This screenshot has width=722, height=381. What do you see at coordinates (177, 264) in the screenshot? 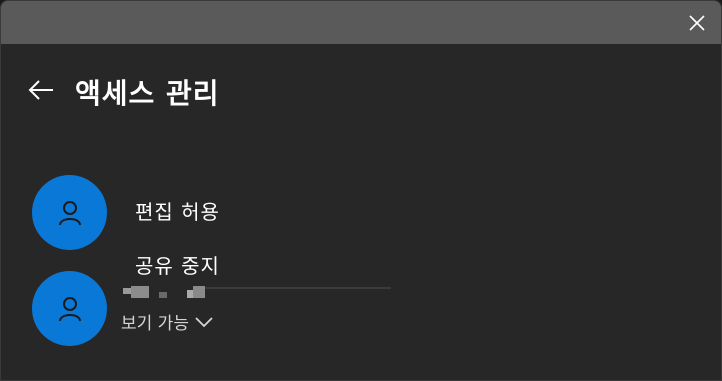
I see `menu-item-stop-sharing: 공유 중지` at bounding box center [177, 264].